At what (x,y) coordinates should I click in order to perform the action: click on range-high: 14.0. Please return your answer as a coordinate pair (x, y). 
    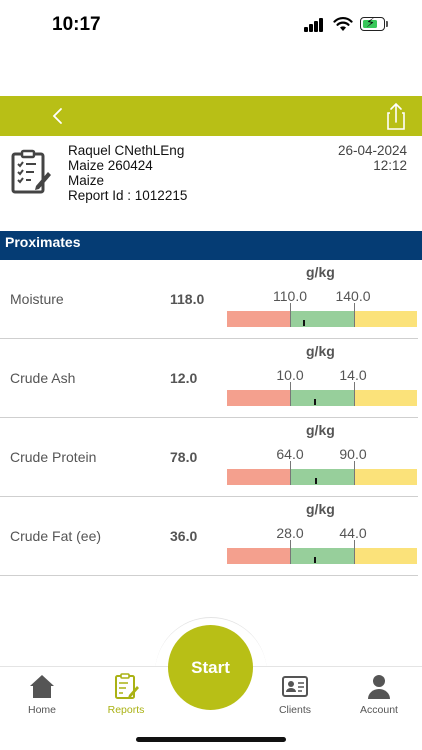
    Looking at the image, I should click on (353, 375).